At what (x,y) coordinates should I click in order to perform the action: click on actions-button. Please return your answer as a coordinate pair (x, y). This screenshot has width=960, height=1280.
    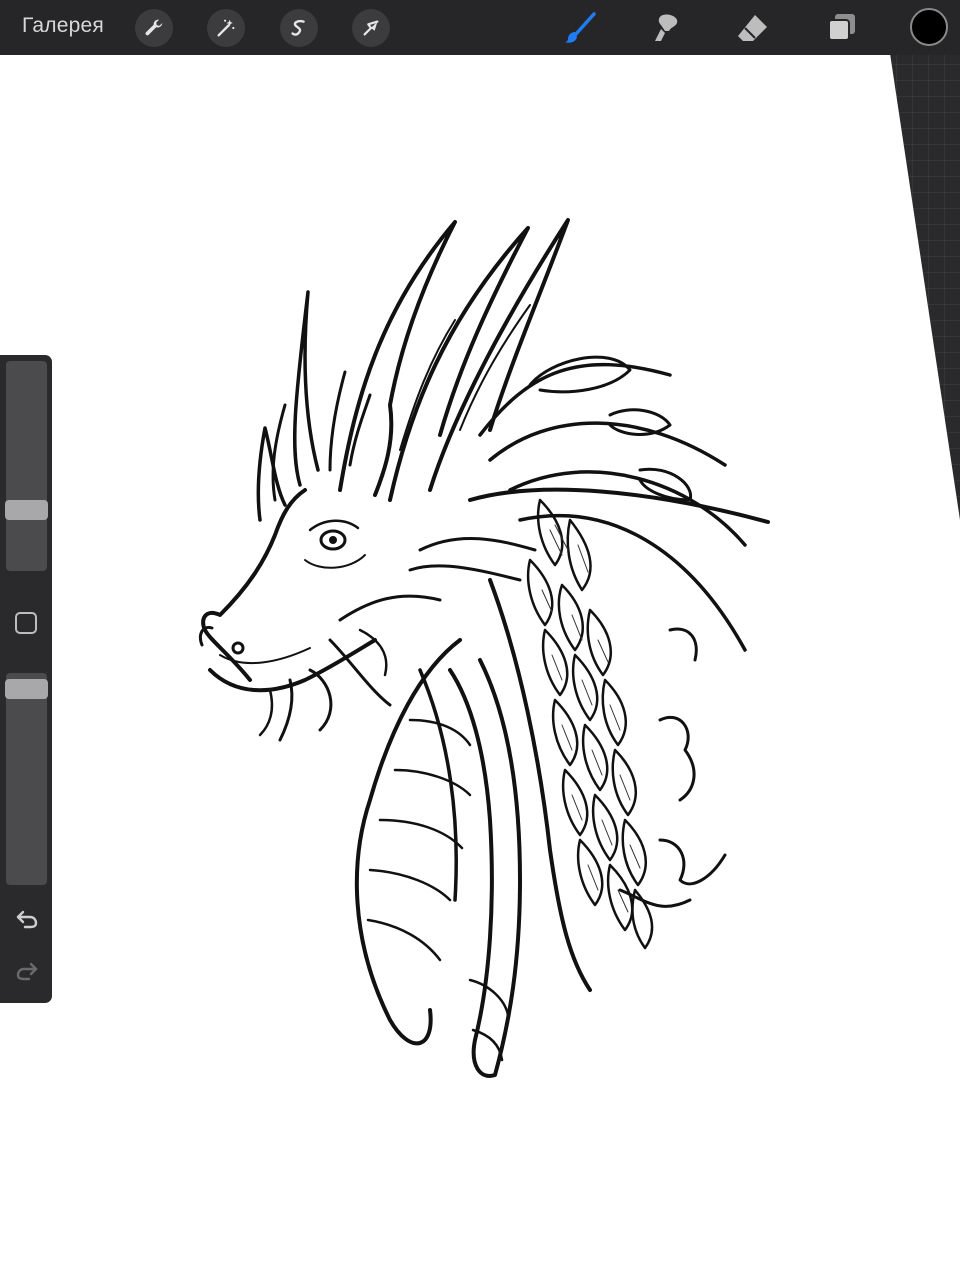
    Looking at the image, I should click on (154, 28).